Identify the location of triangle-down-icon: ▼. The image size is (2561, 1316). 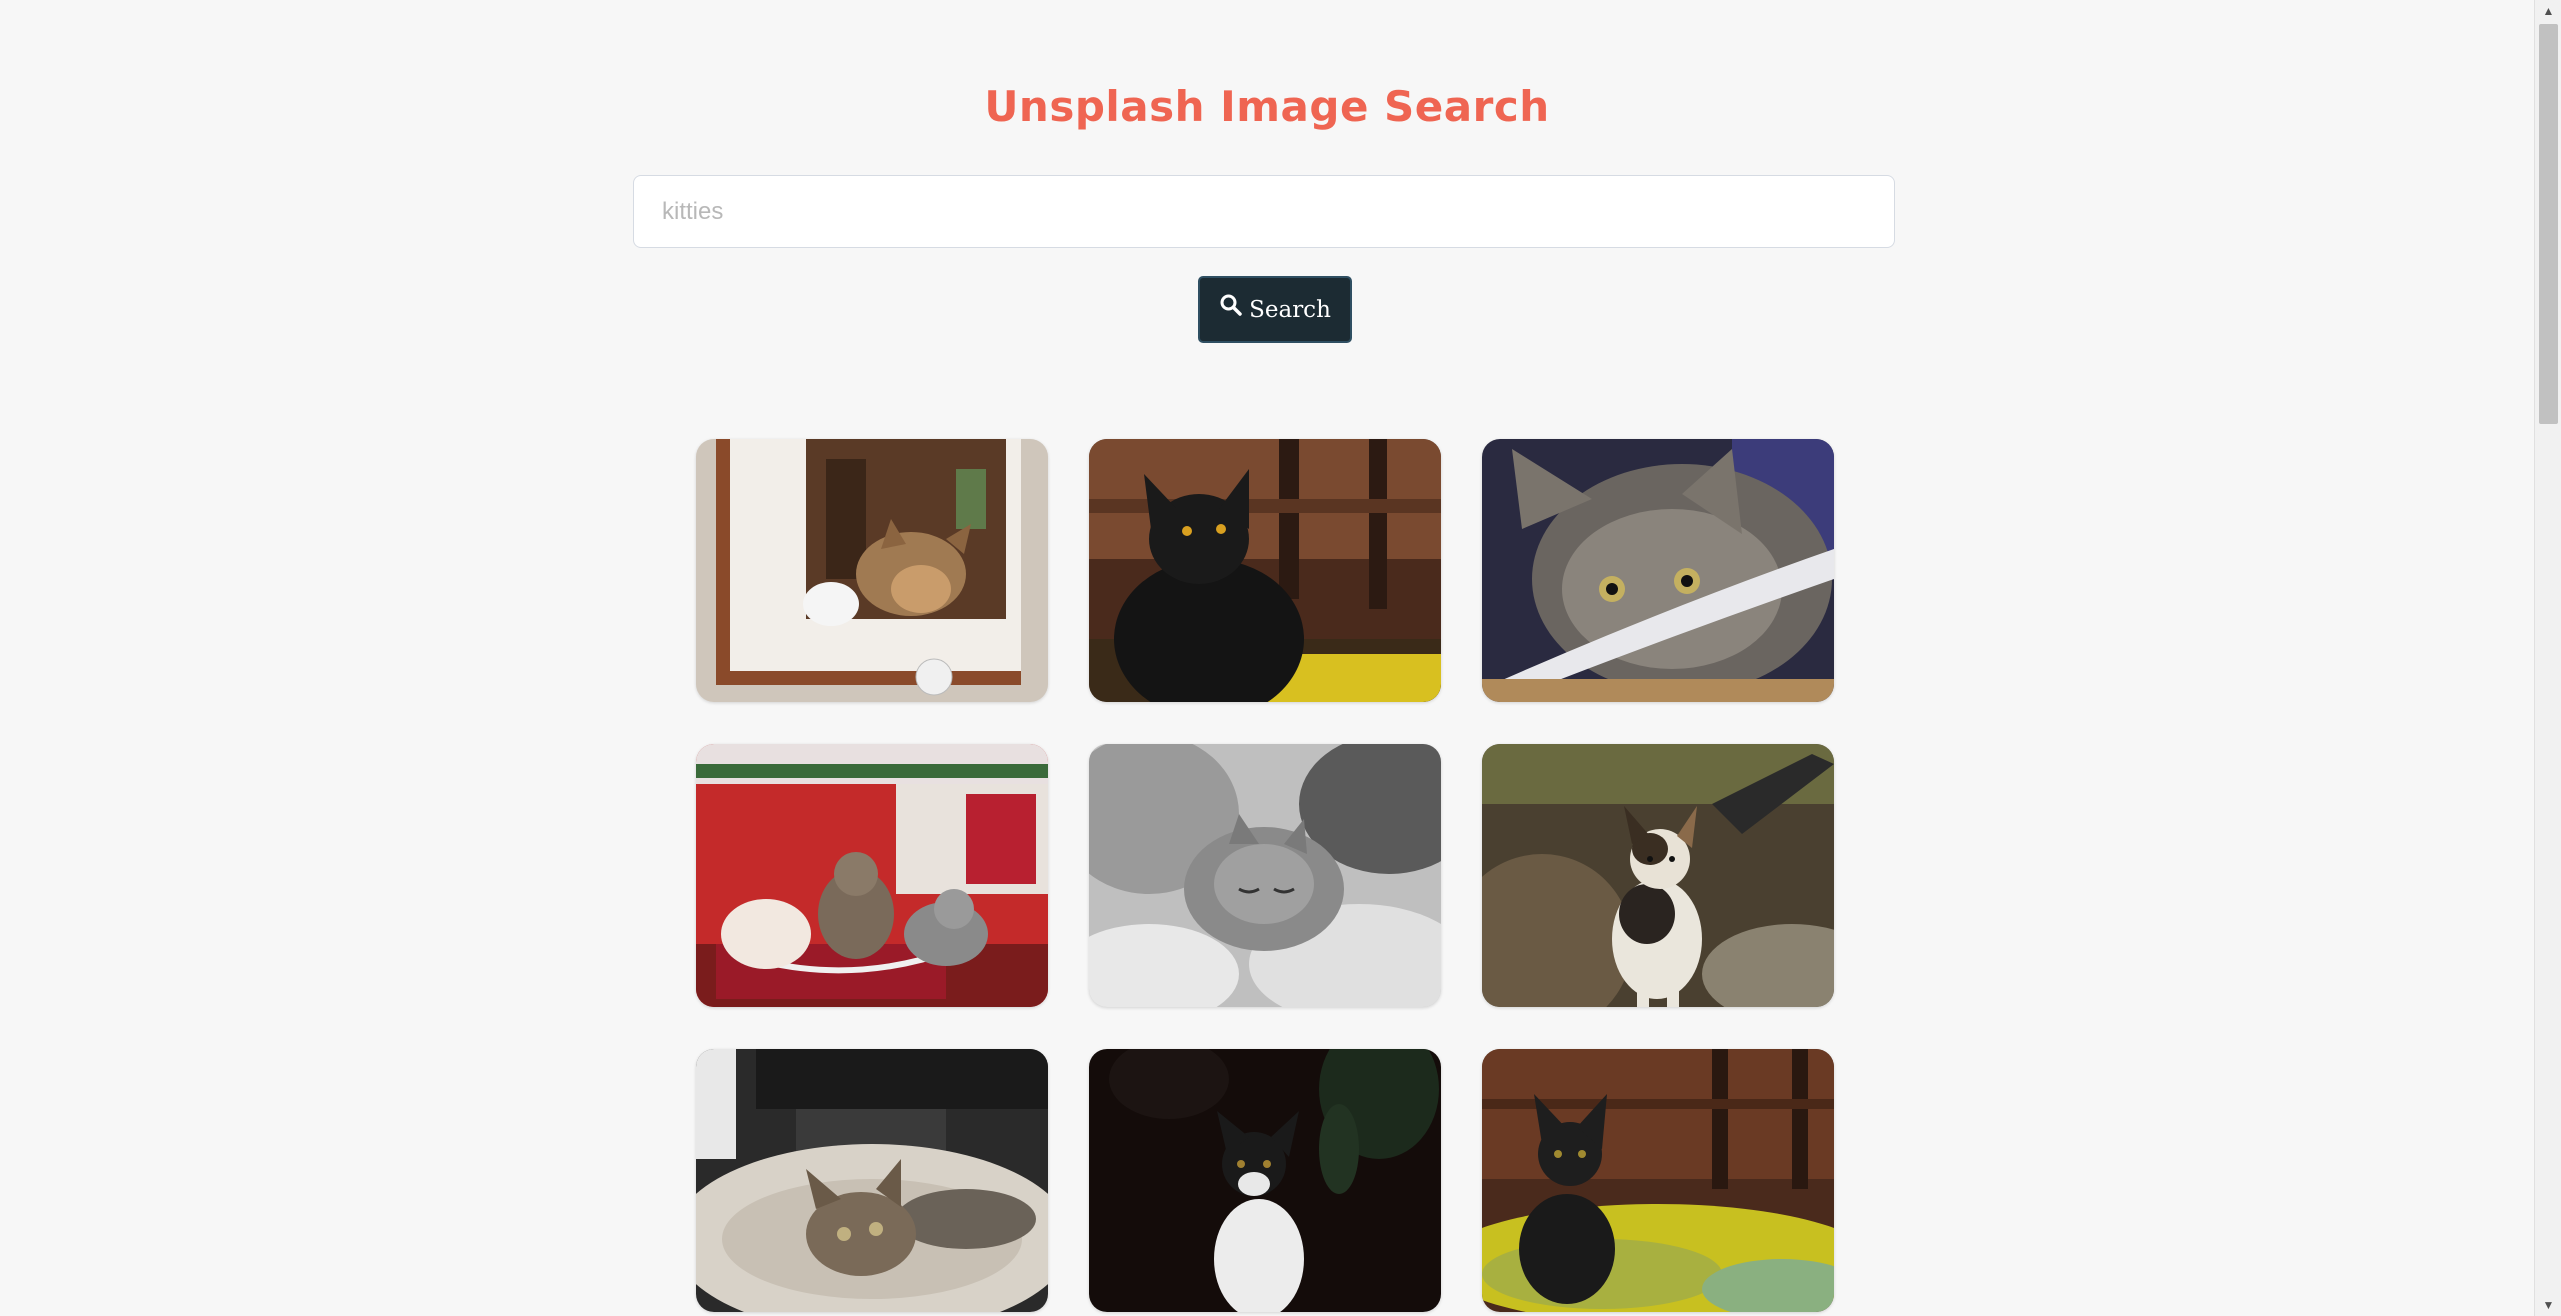
(2548, 1305).